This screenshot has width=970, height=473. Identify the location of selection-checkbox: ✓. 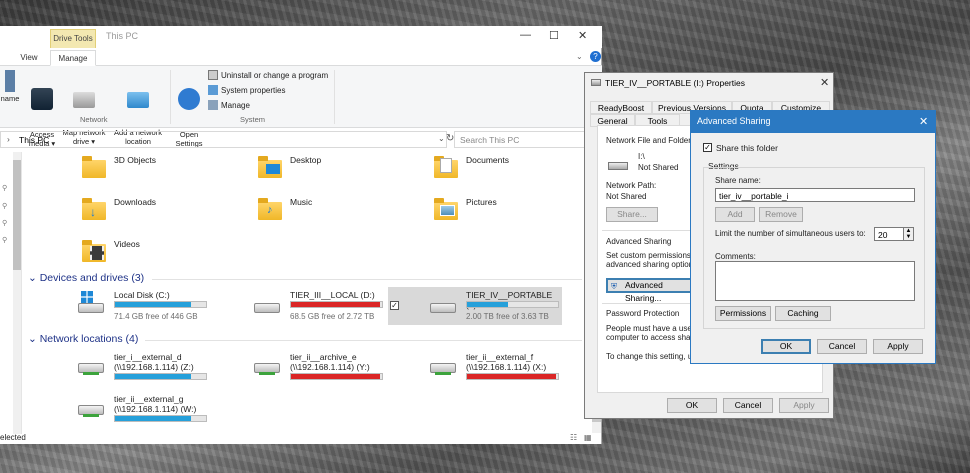
(394, 305).